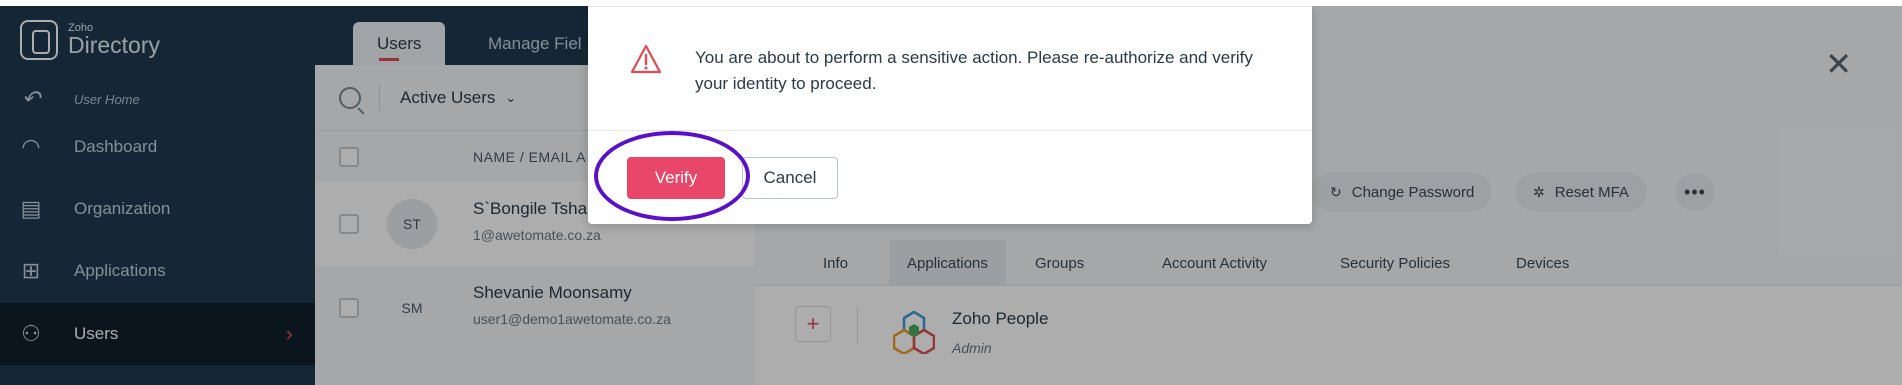 This screenshot has height=385, width=1902. What do you see at coordinates (951, 3) in the screenshot?
I see `top-strip` at bounding box center [951, 3].